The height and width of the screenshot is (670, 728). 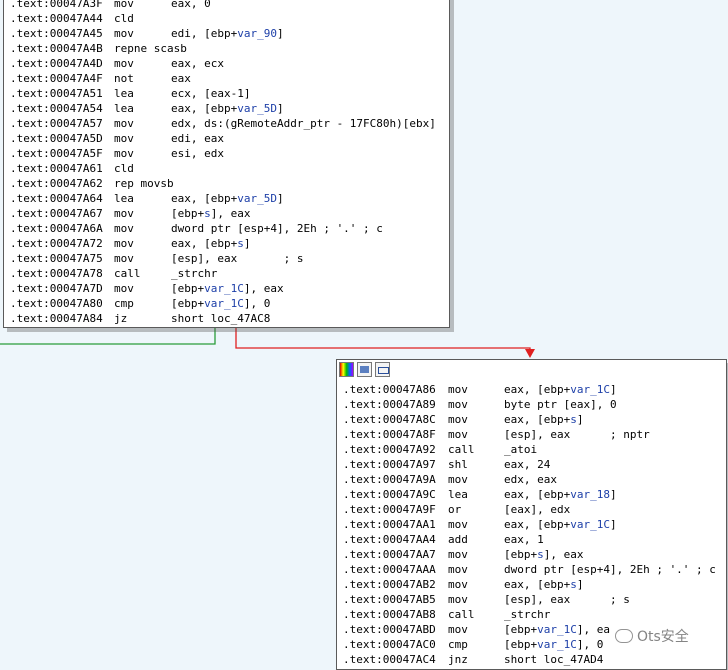 I want to click on instruction-operands: eax, 0, so click(x=191, y=5).